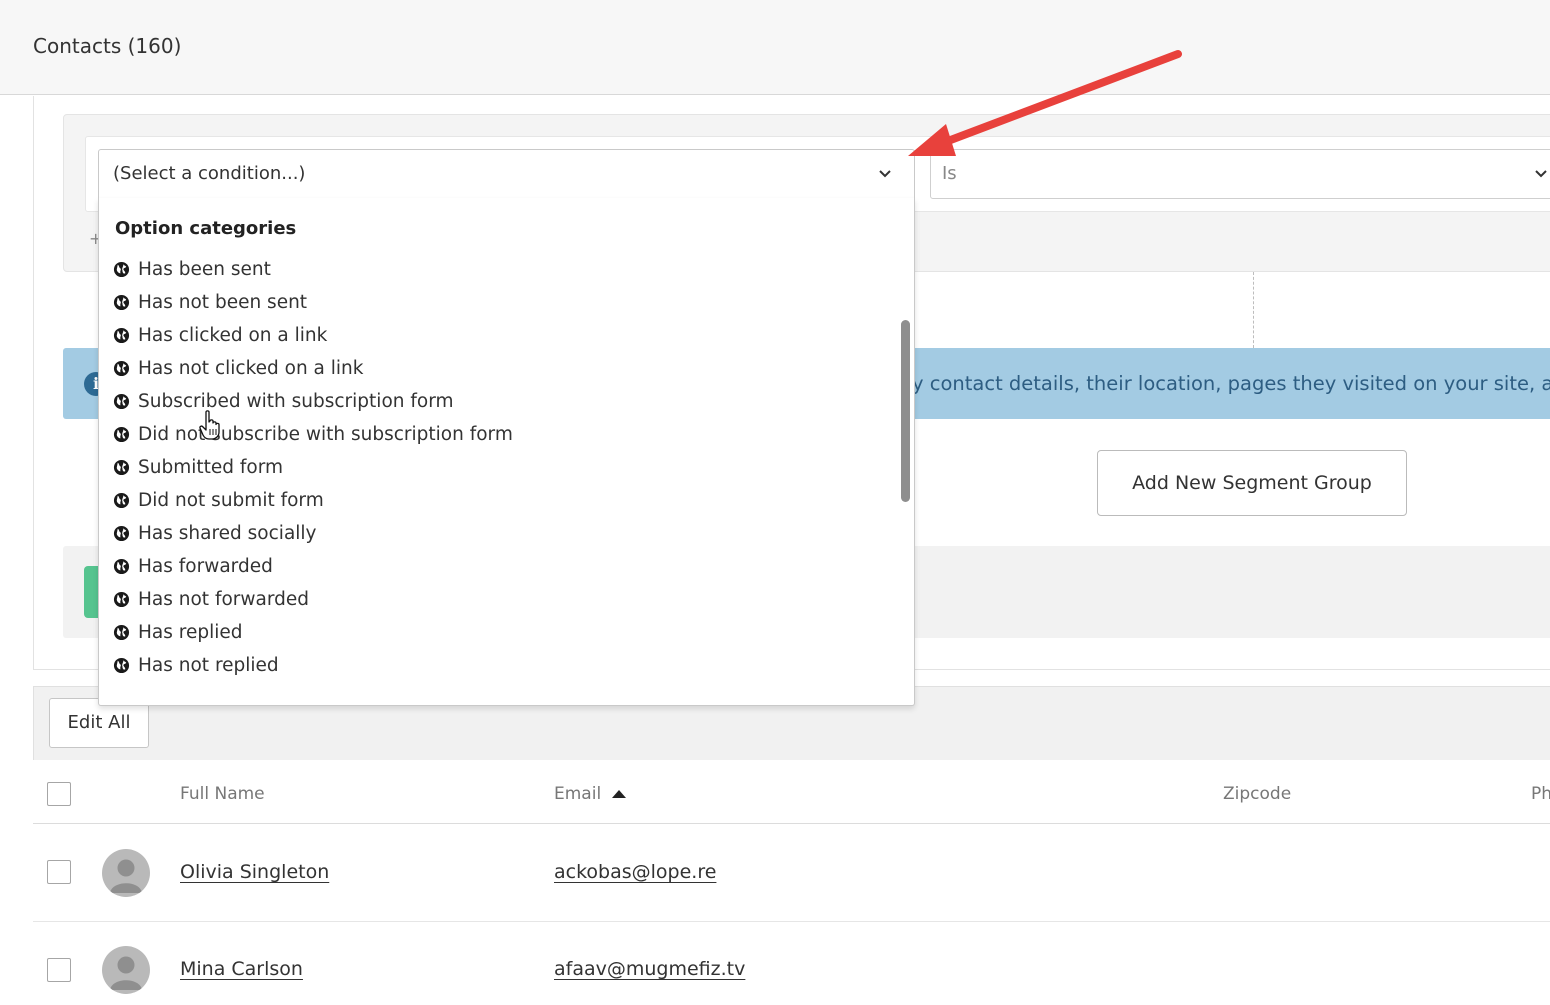  What do you see at coordinates (222, 794) in the screenshot?
I see `column-header-full-name: Full Name` at bounding box center [222, 794].